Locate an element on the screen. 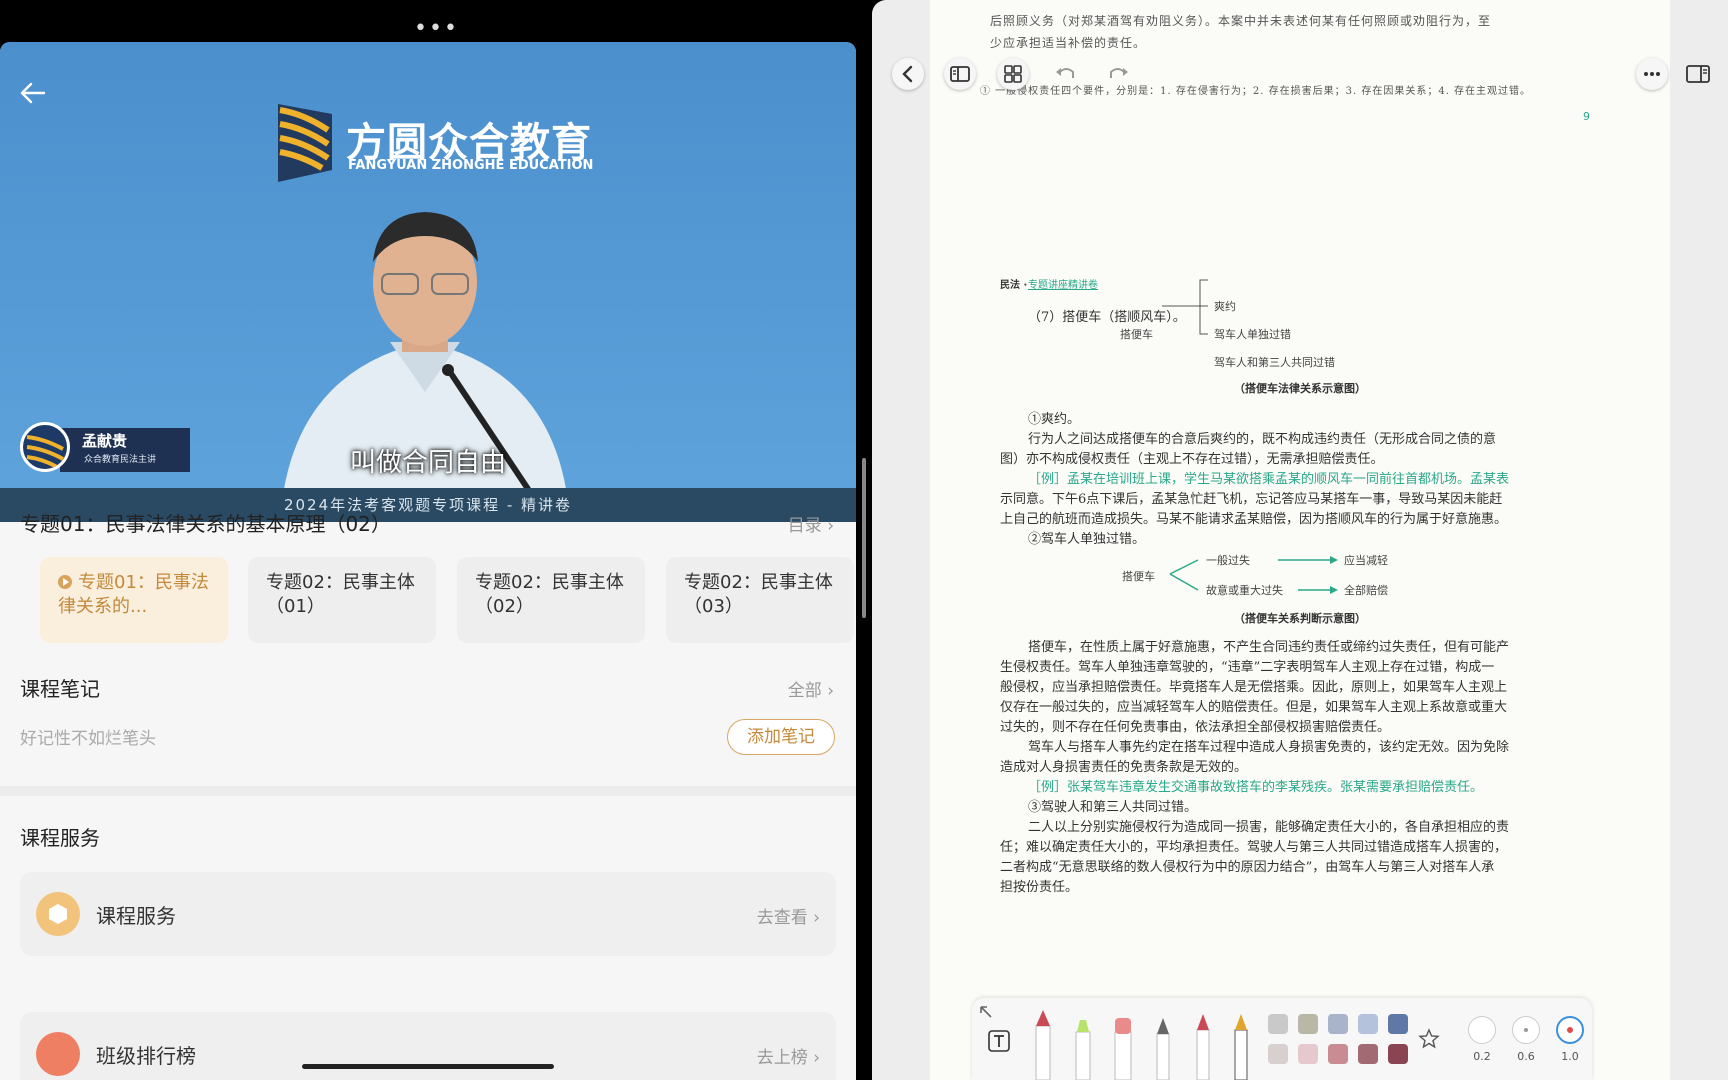  add-note-button: 添加笔记 is located at coordinates (781, 737).